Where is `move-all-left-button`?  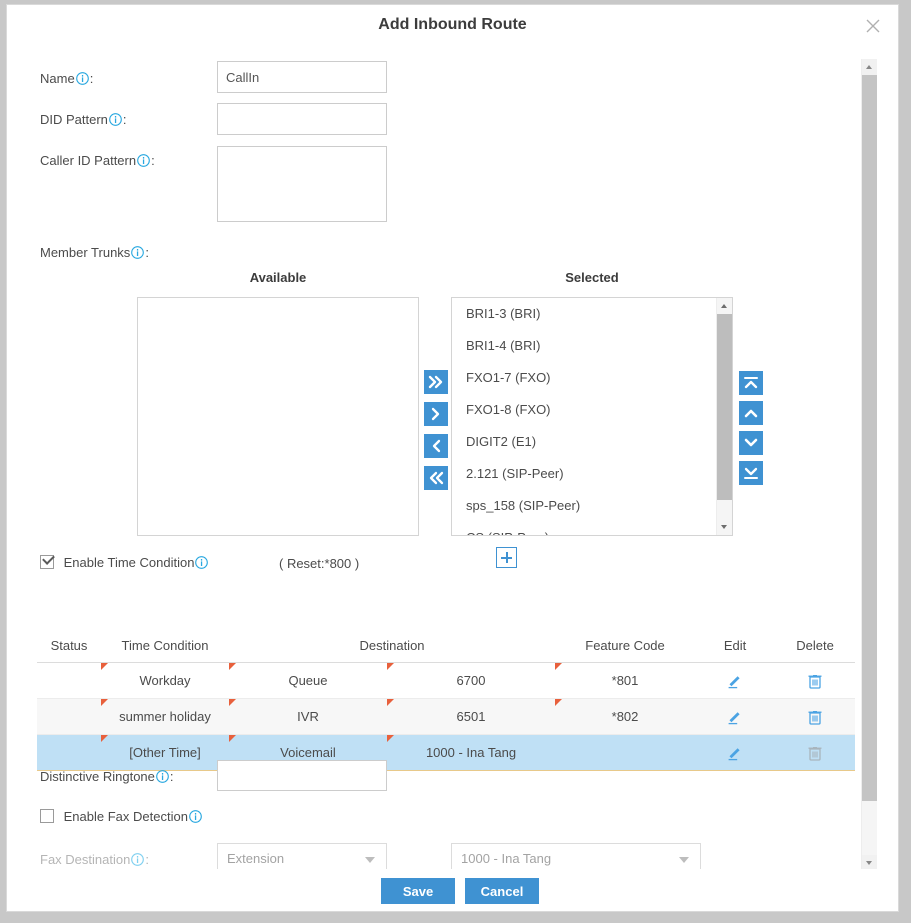
move-all-left-button is located at coordinates (436, 478).